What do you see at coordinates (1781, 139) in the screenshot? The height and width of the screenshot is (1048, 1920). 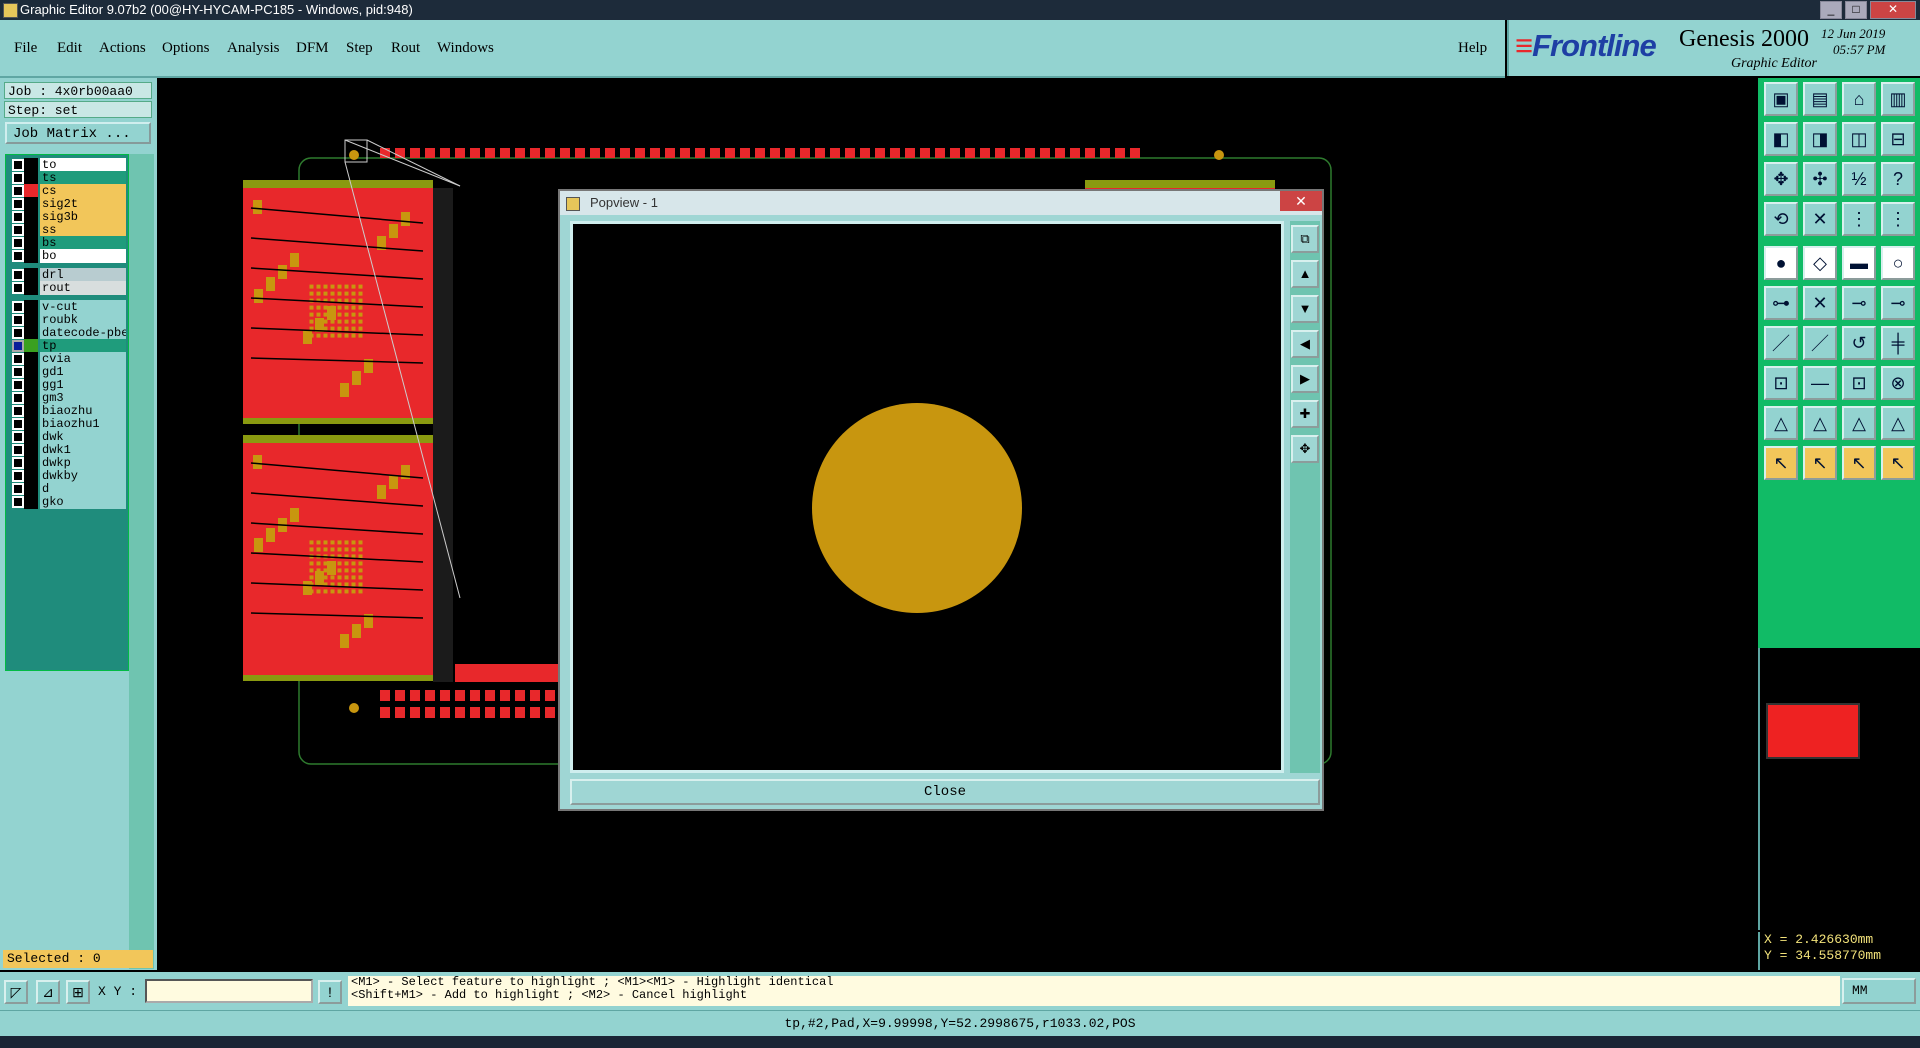 I see `prev-icon: ◧` at bounding box center [1781, 139].